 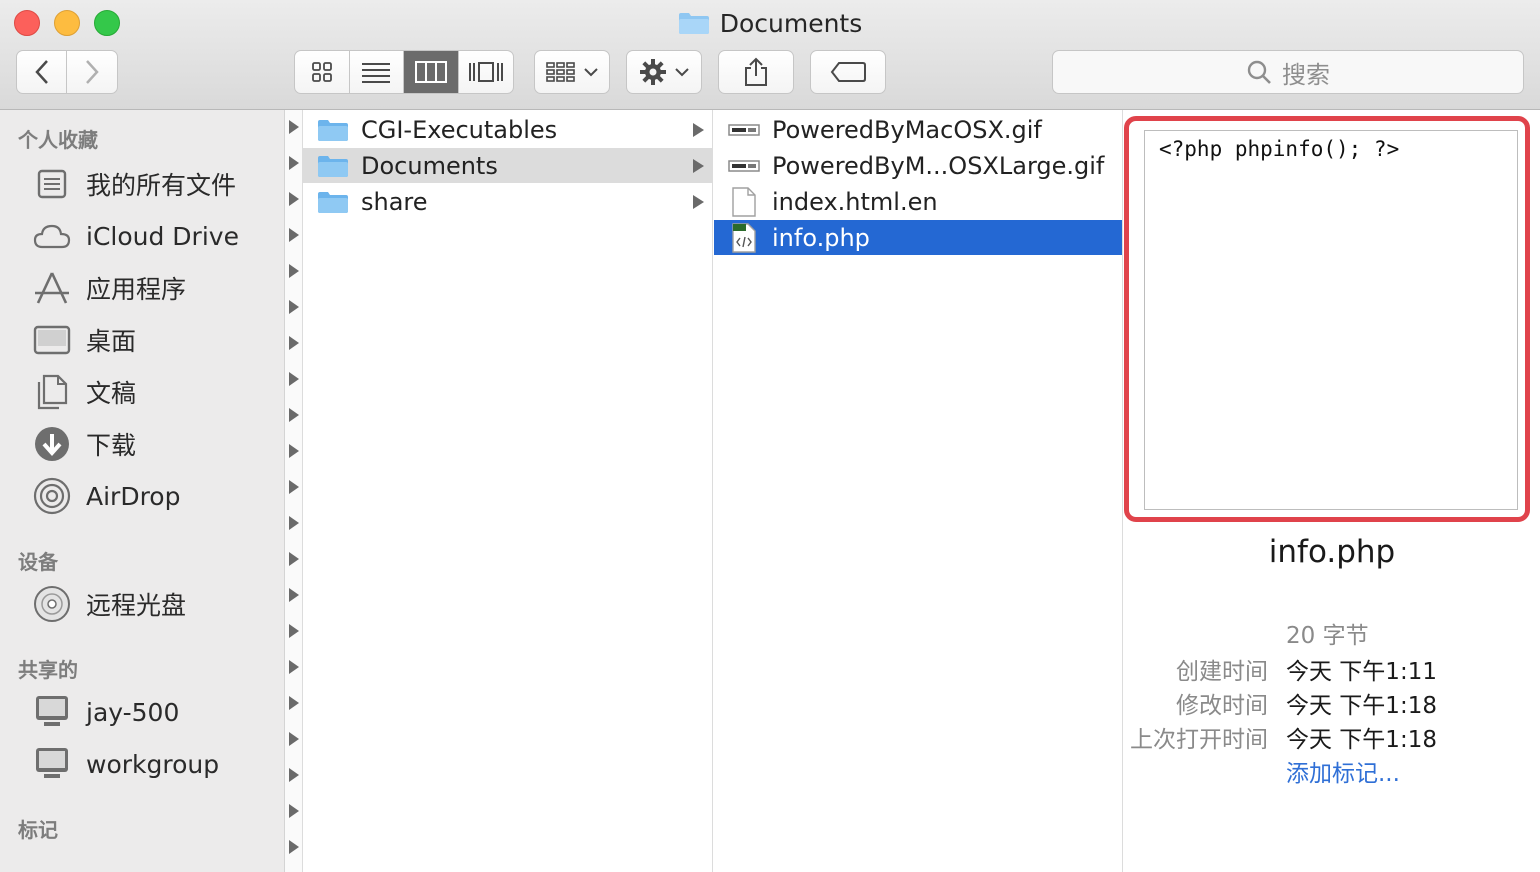 What do you see at coordinates (38, 830) in the screenshot?
I see `sidebar-heading-tags: 标记` at bounding box center [38, 830].